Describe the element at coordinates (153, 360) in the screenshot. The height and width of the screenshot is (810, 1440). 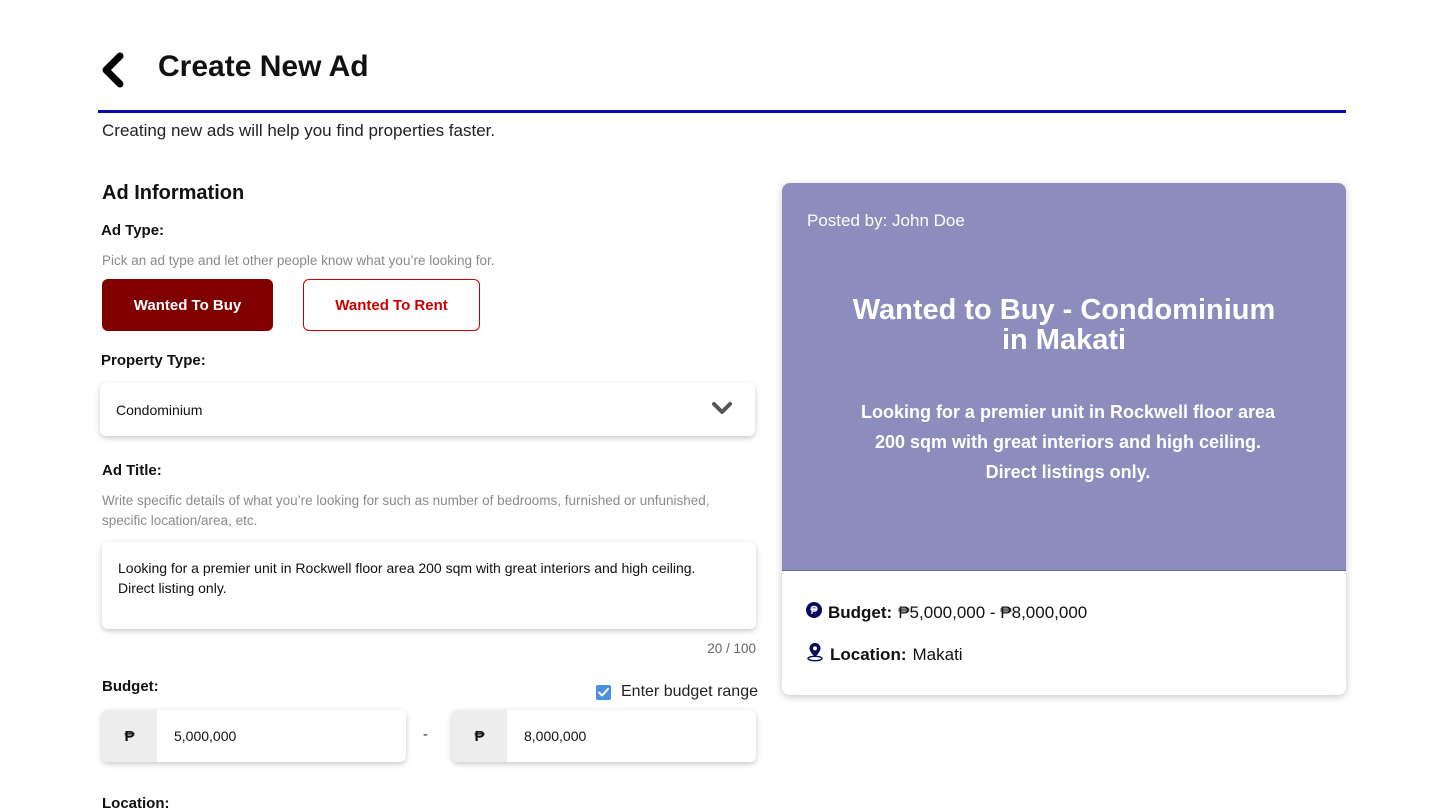
I see `property-type-label: Property Type:` at that location.